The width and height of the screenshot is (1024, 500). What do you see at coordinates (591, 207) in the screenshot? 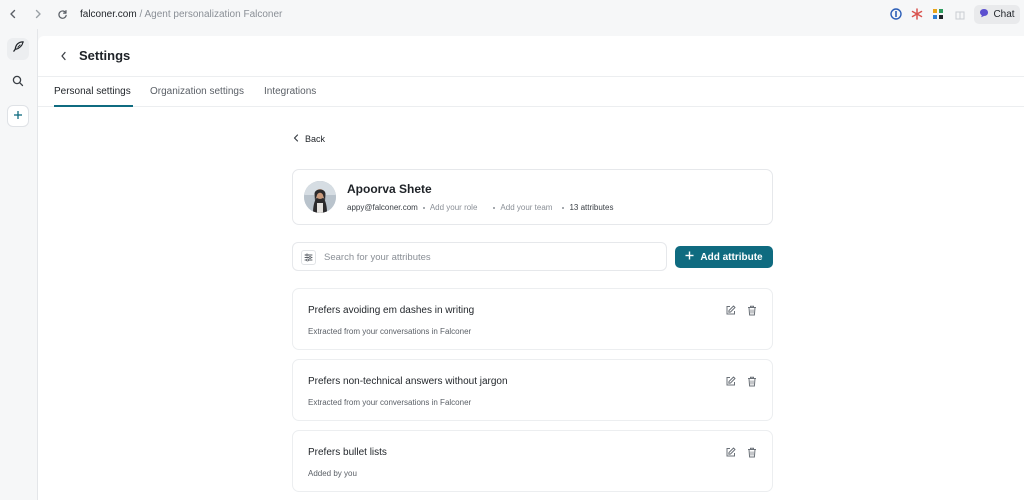
I see `attributes-count: 13 attributes` at bounding box center [591, 207].